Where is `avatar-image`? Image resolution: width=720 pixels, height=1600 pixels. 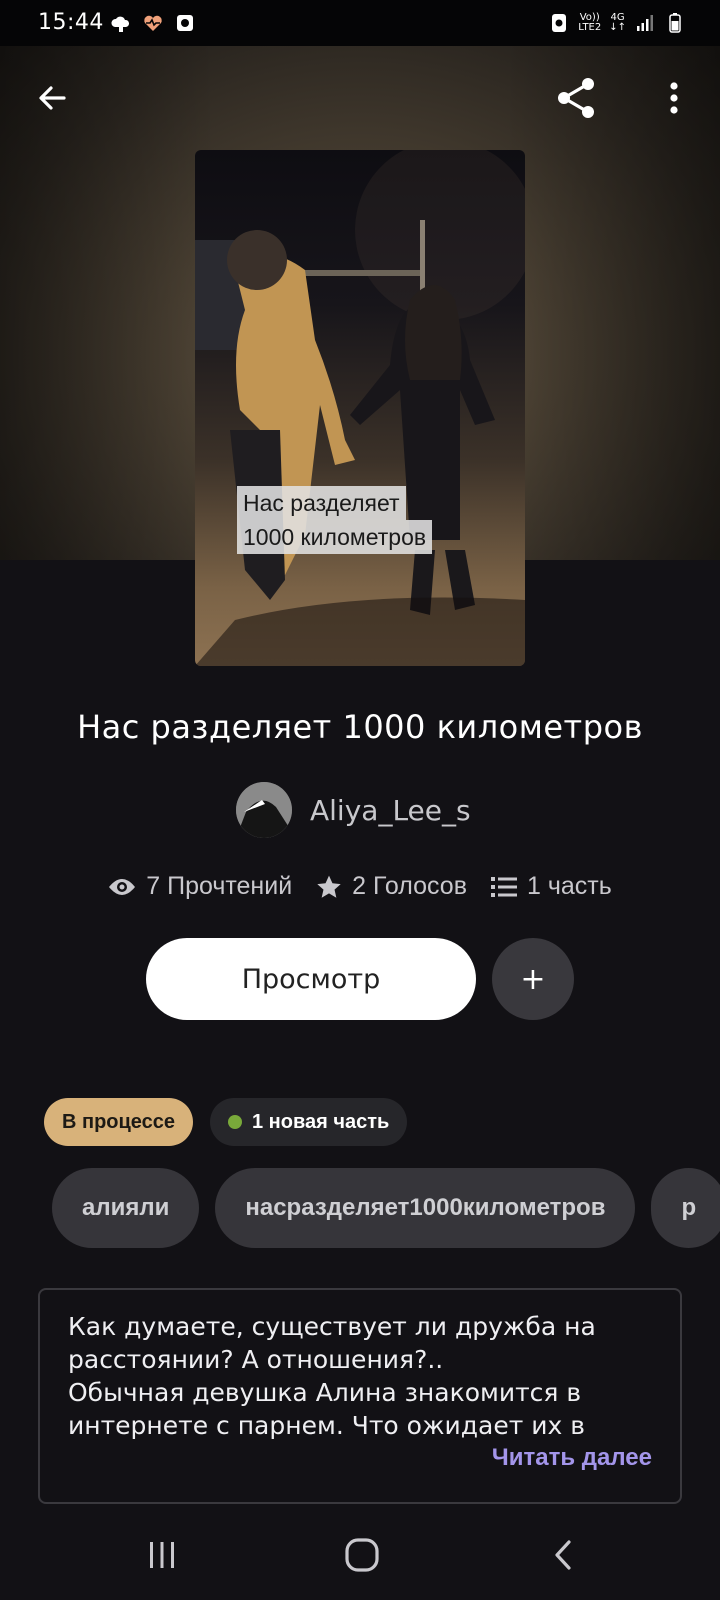
avatar-image is located at coordinates (264, 810).